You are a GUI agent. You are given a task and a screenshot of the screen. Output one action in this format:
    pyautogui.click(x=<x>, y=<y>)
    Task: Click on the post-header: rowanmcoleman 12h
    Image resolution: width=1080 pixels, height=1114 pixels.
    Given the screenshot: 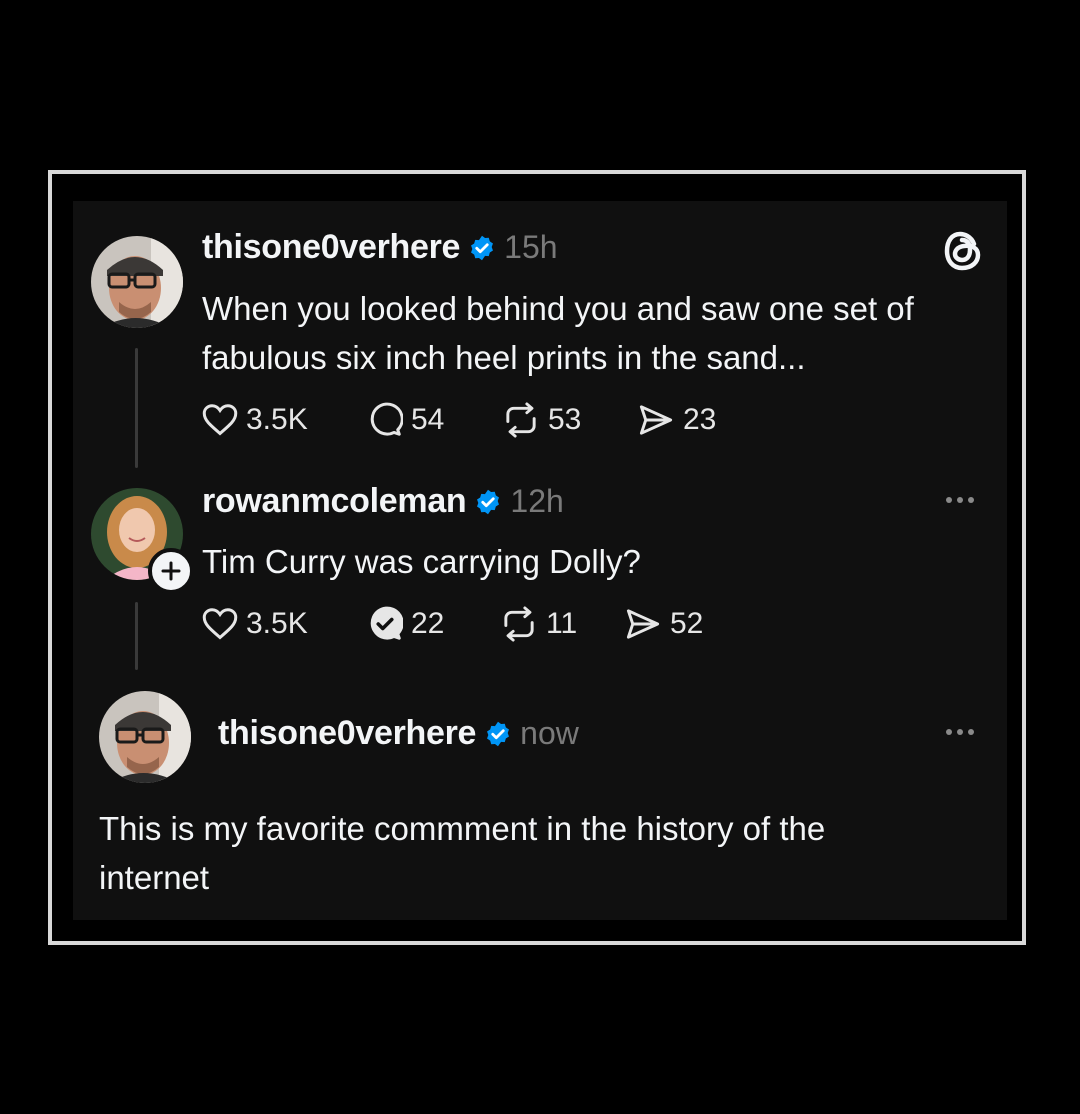 What is the action you would take?
    pyautogui.click(x=383, y=501)
    